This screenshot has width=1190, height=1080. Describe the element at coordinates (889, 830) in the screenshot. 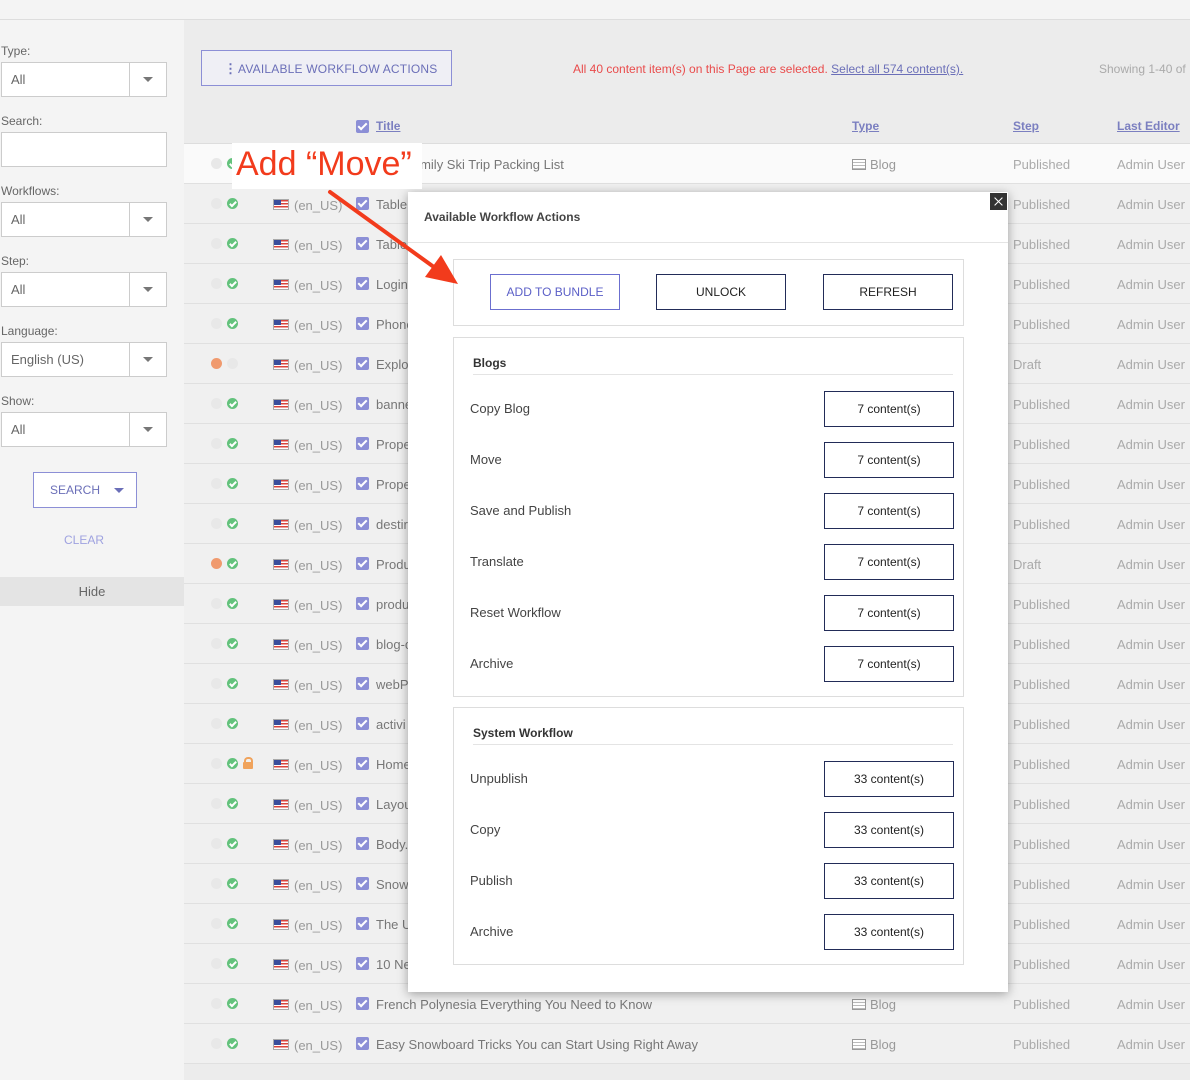

I see `copy-button: 33 content(s)` at that location.